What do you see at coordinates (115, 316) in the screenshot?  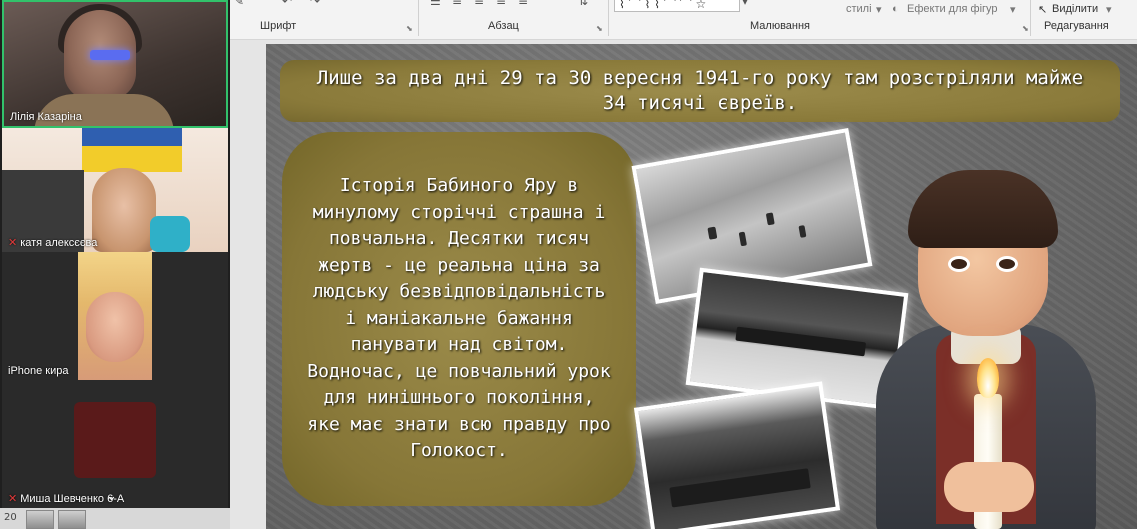 I see `participant-tile: iPhone кира` at bounding box center [115, 316].